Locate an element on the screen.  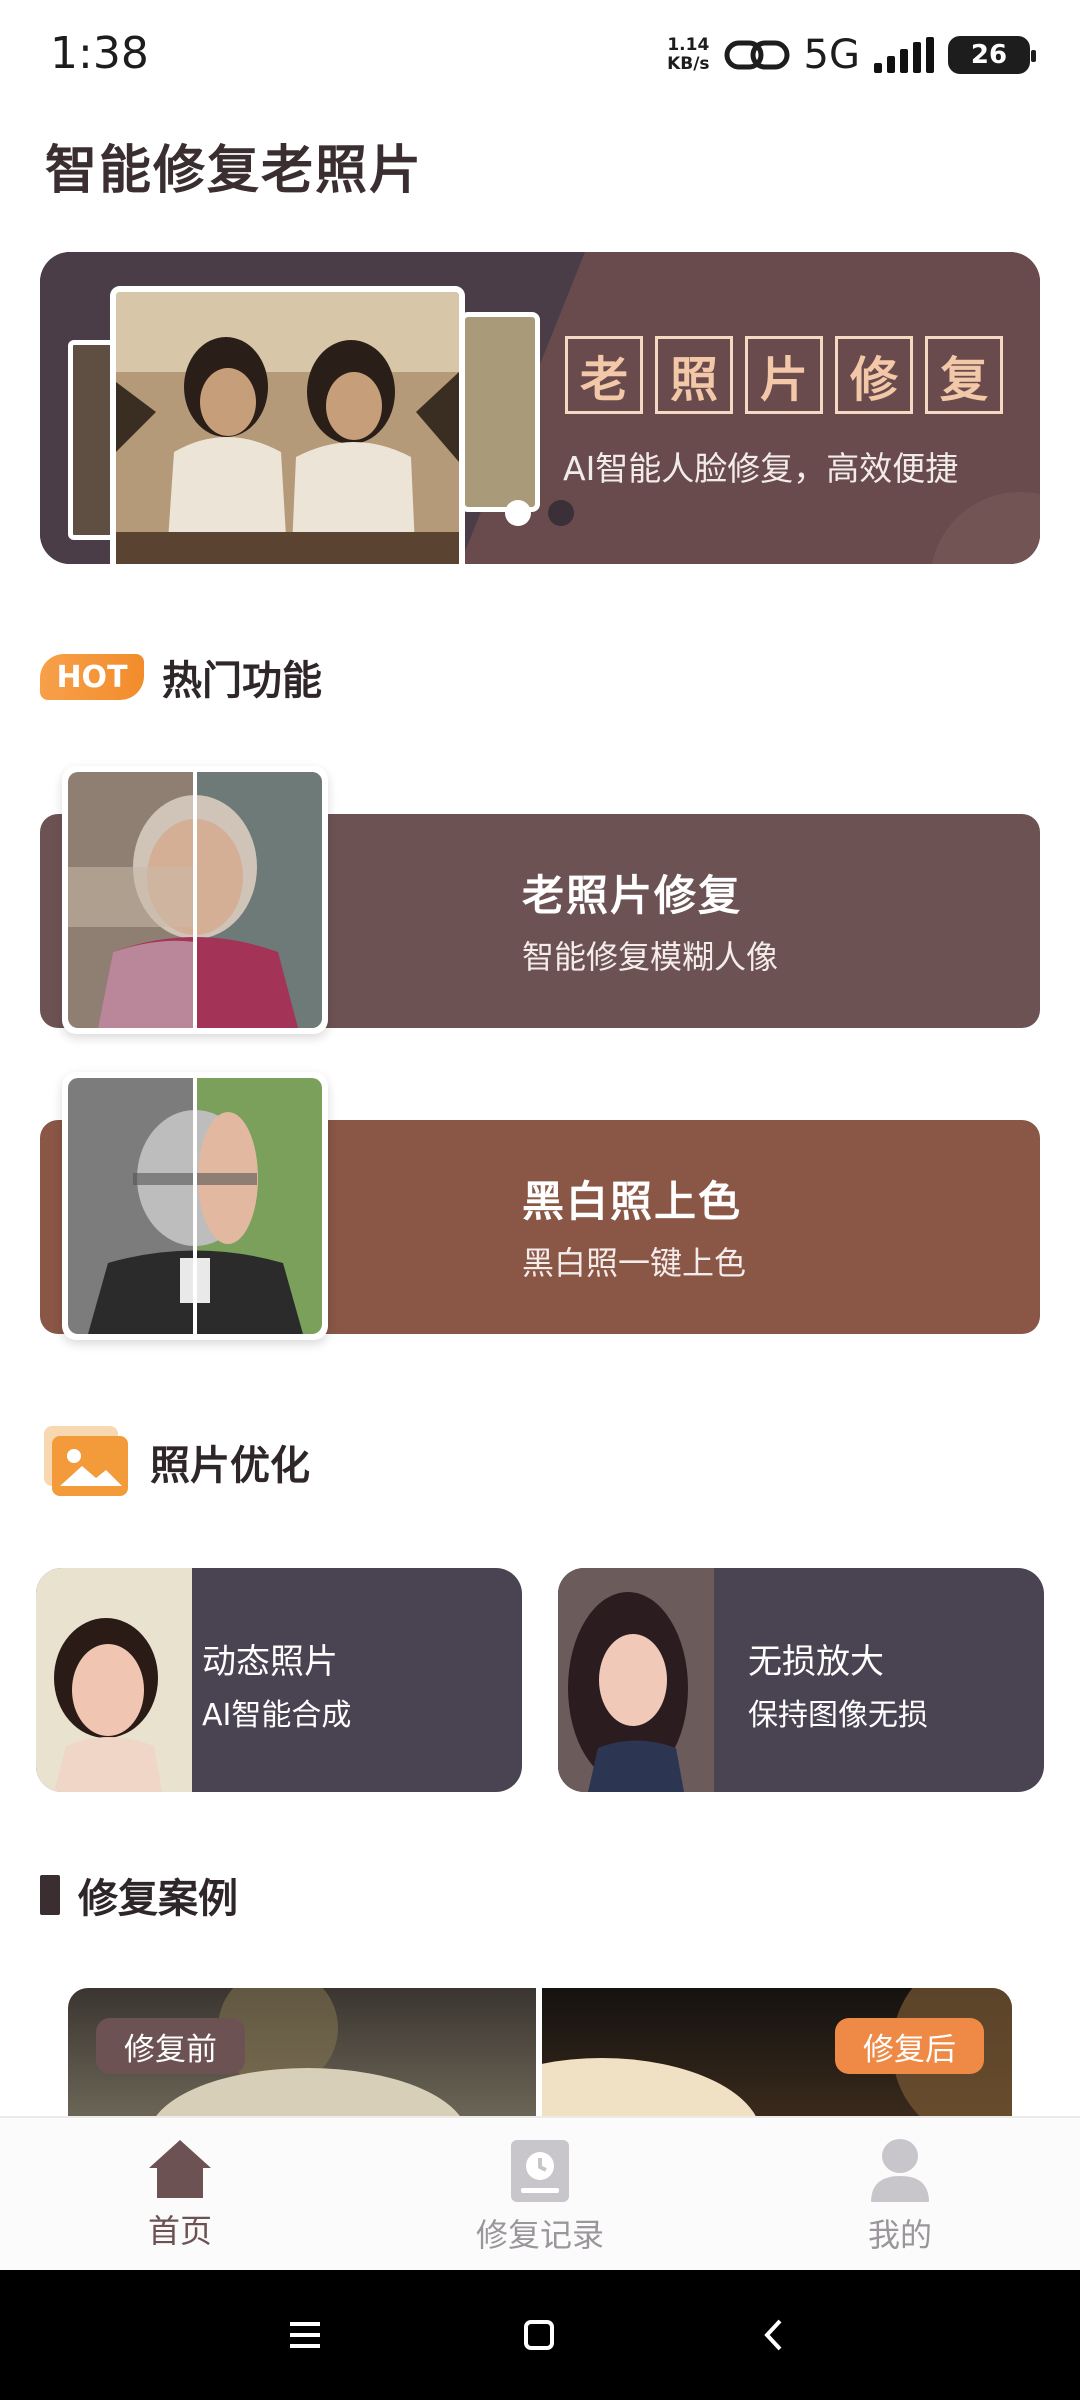
nav-item-history: 修复记录 is located at coordinates (540, 2197).